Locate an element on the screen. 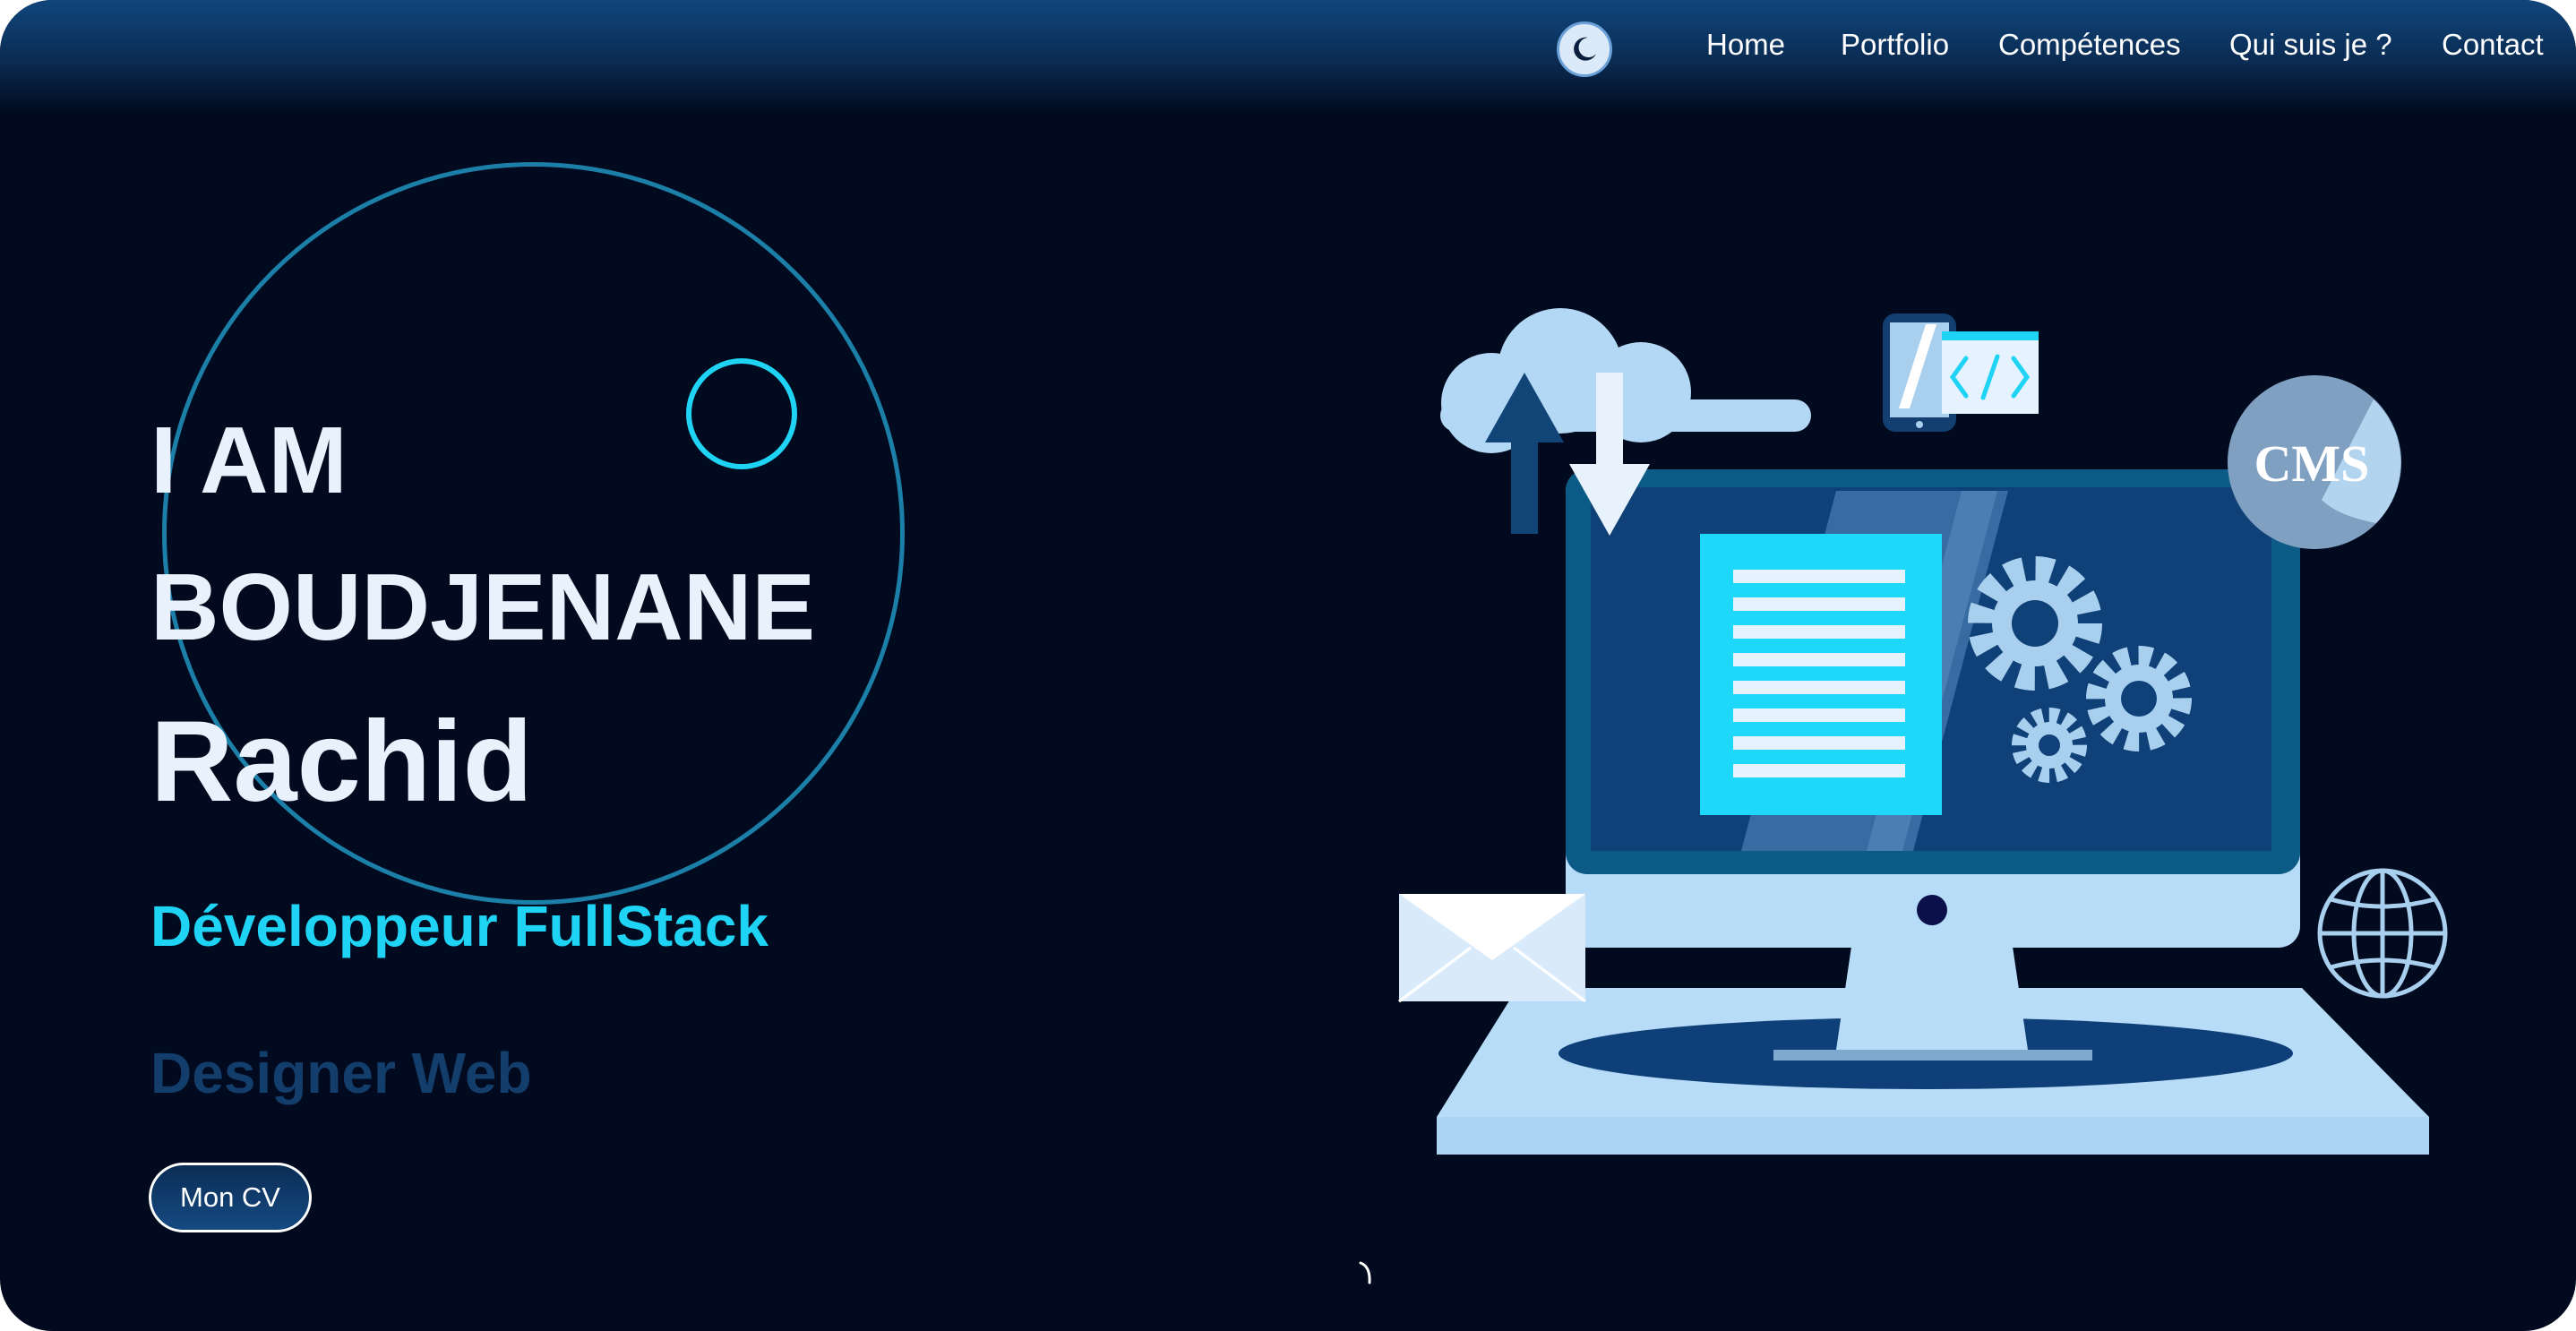 This screenshot has height=1331, width=2576. moon-icon is located at coordinates (1585, 49).